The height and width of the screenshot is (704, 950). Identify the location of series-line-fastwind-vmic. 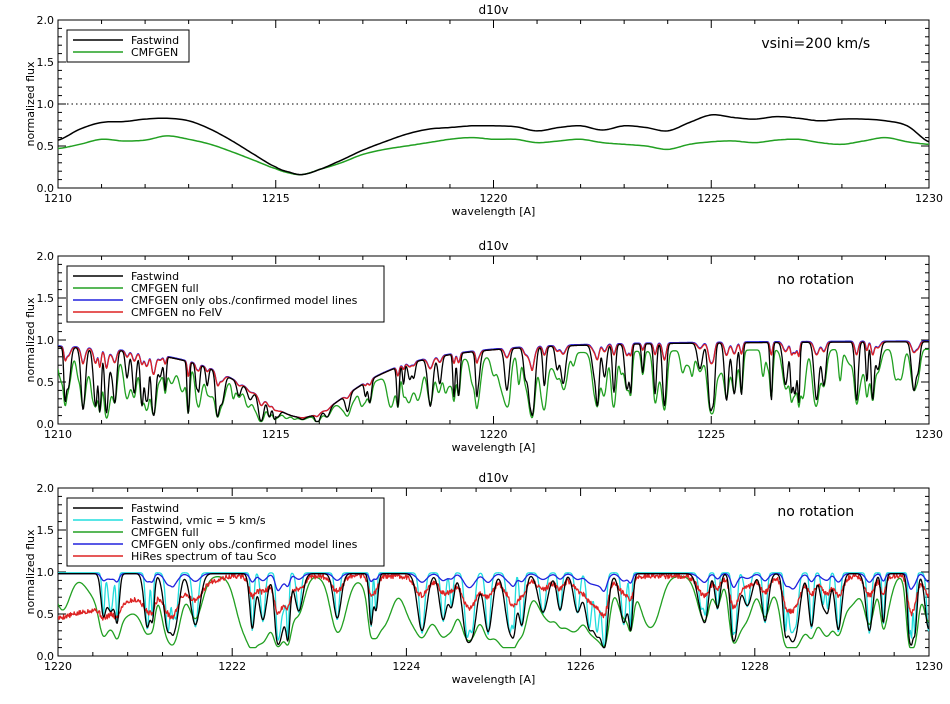
(493, 610).